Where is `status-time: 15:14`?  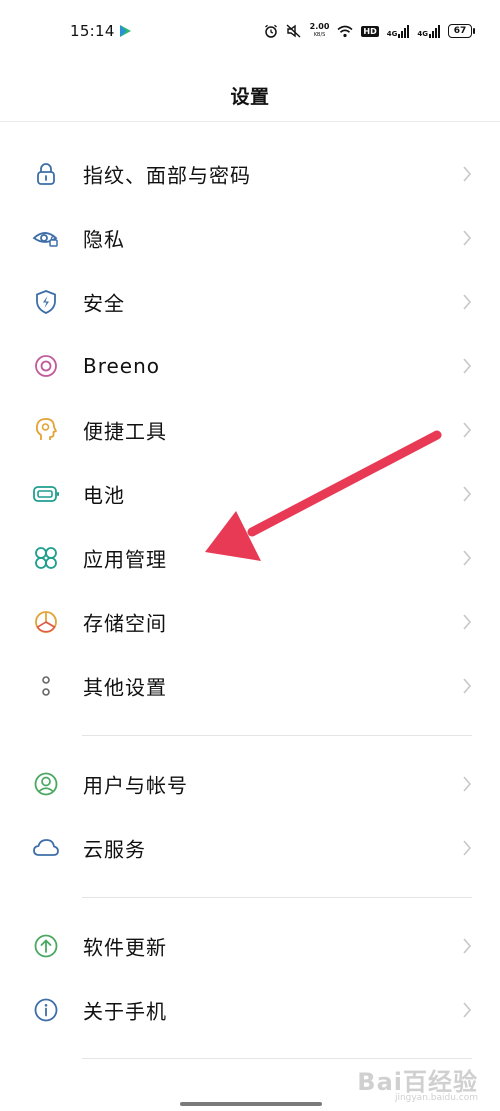
status-time: 15:14 is located at coordinates (92, 31).